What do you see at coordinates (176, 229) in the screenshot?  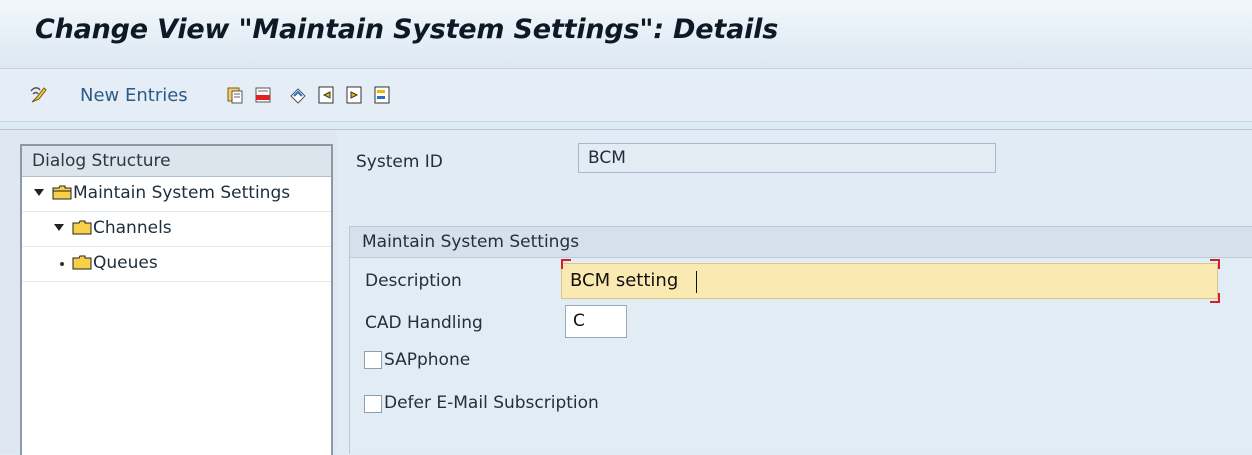 I see `tree-item-channels: Channels` at bounding box center [176, 229].